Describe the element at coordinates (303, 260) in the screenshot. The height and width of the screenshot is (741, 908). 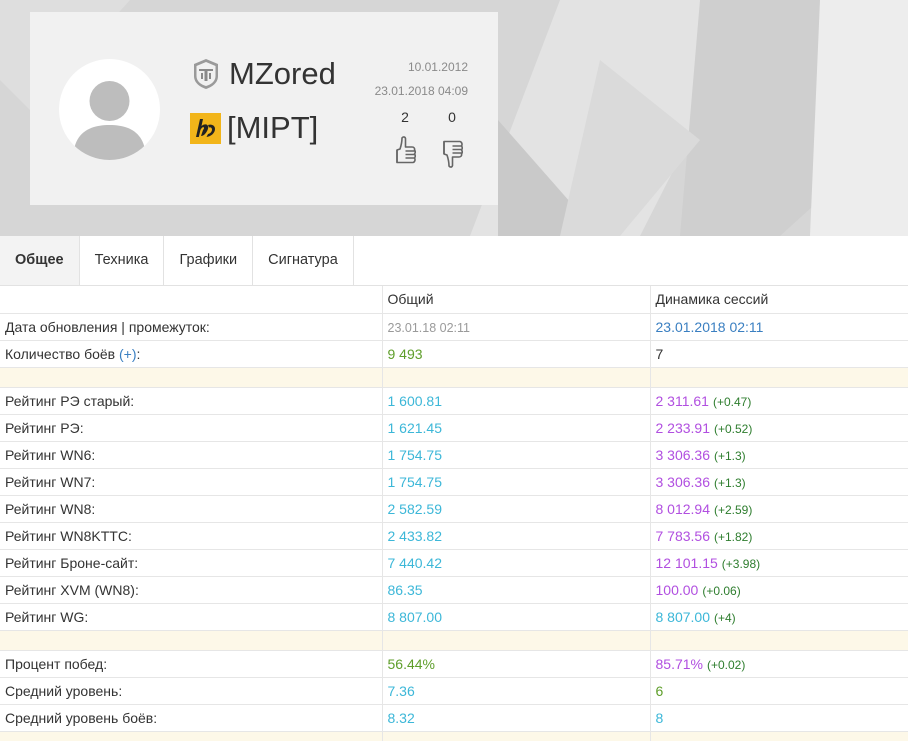
I see `tab-signature: Сигнатура` at that location.